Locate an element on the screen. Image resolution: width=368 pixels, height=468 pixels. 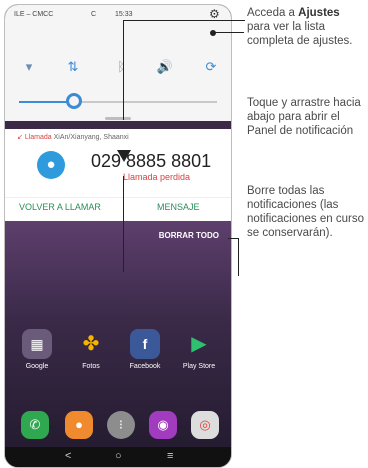
google-folder-icon: ▦ is located at coordinates (37, 344).